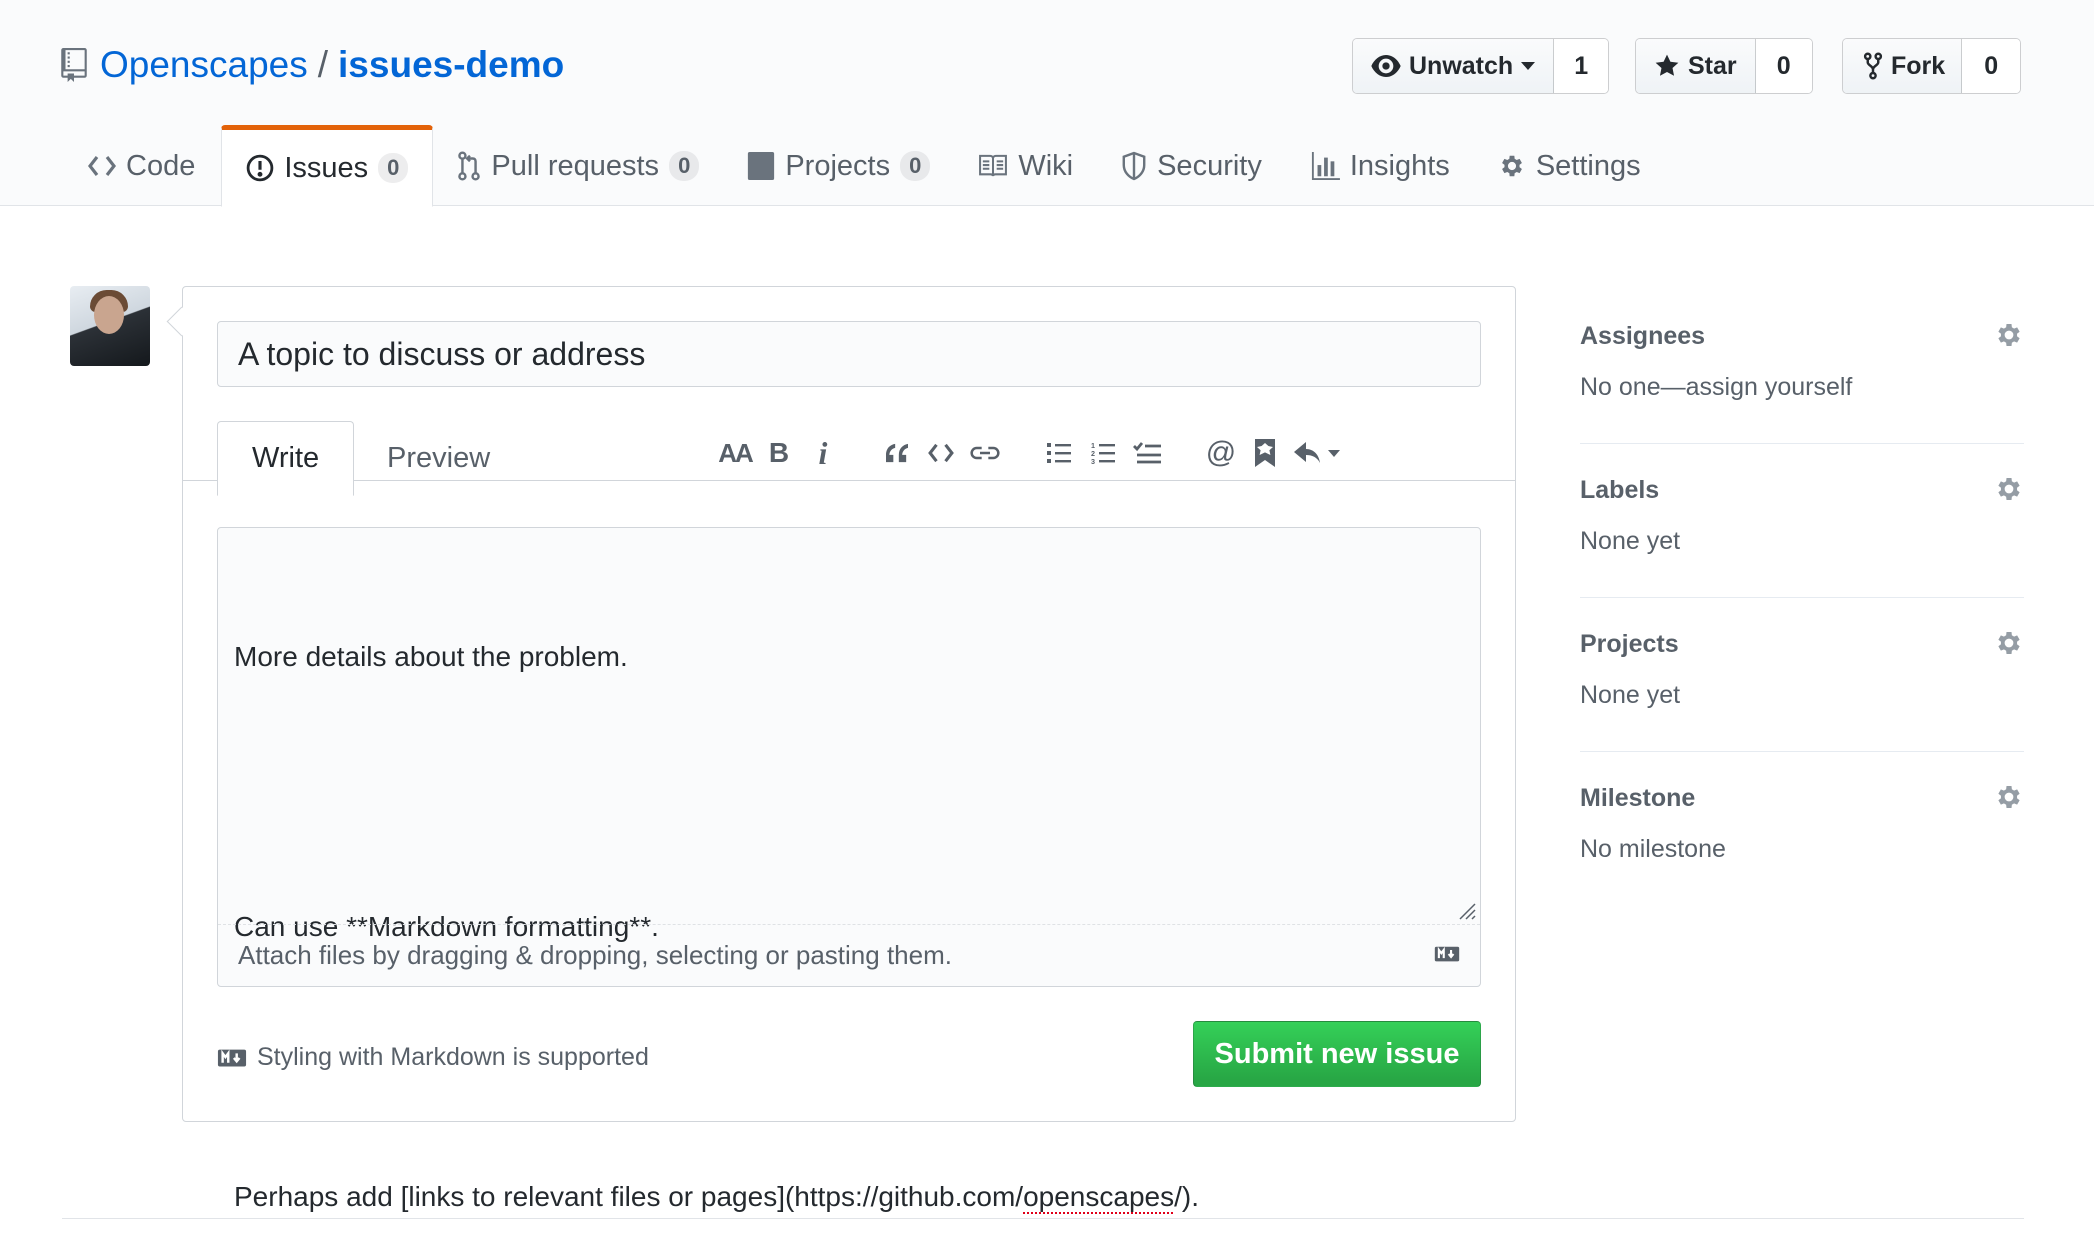 The height and width of the screenshot is (1250, 2094). Describe the element at coordinates (204, 65) in the screenshot. I see `repo-owner-link: Openscapes` at that location.